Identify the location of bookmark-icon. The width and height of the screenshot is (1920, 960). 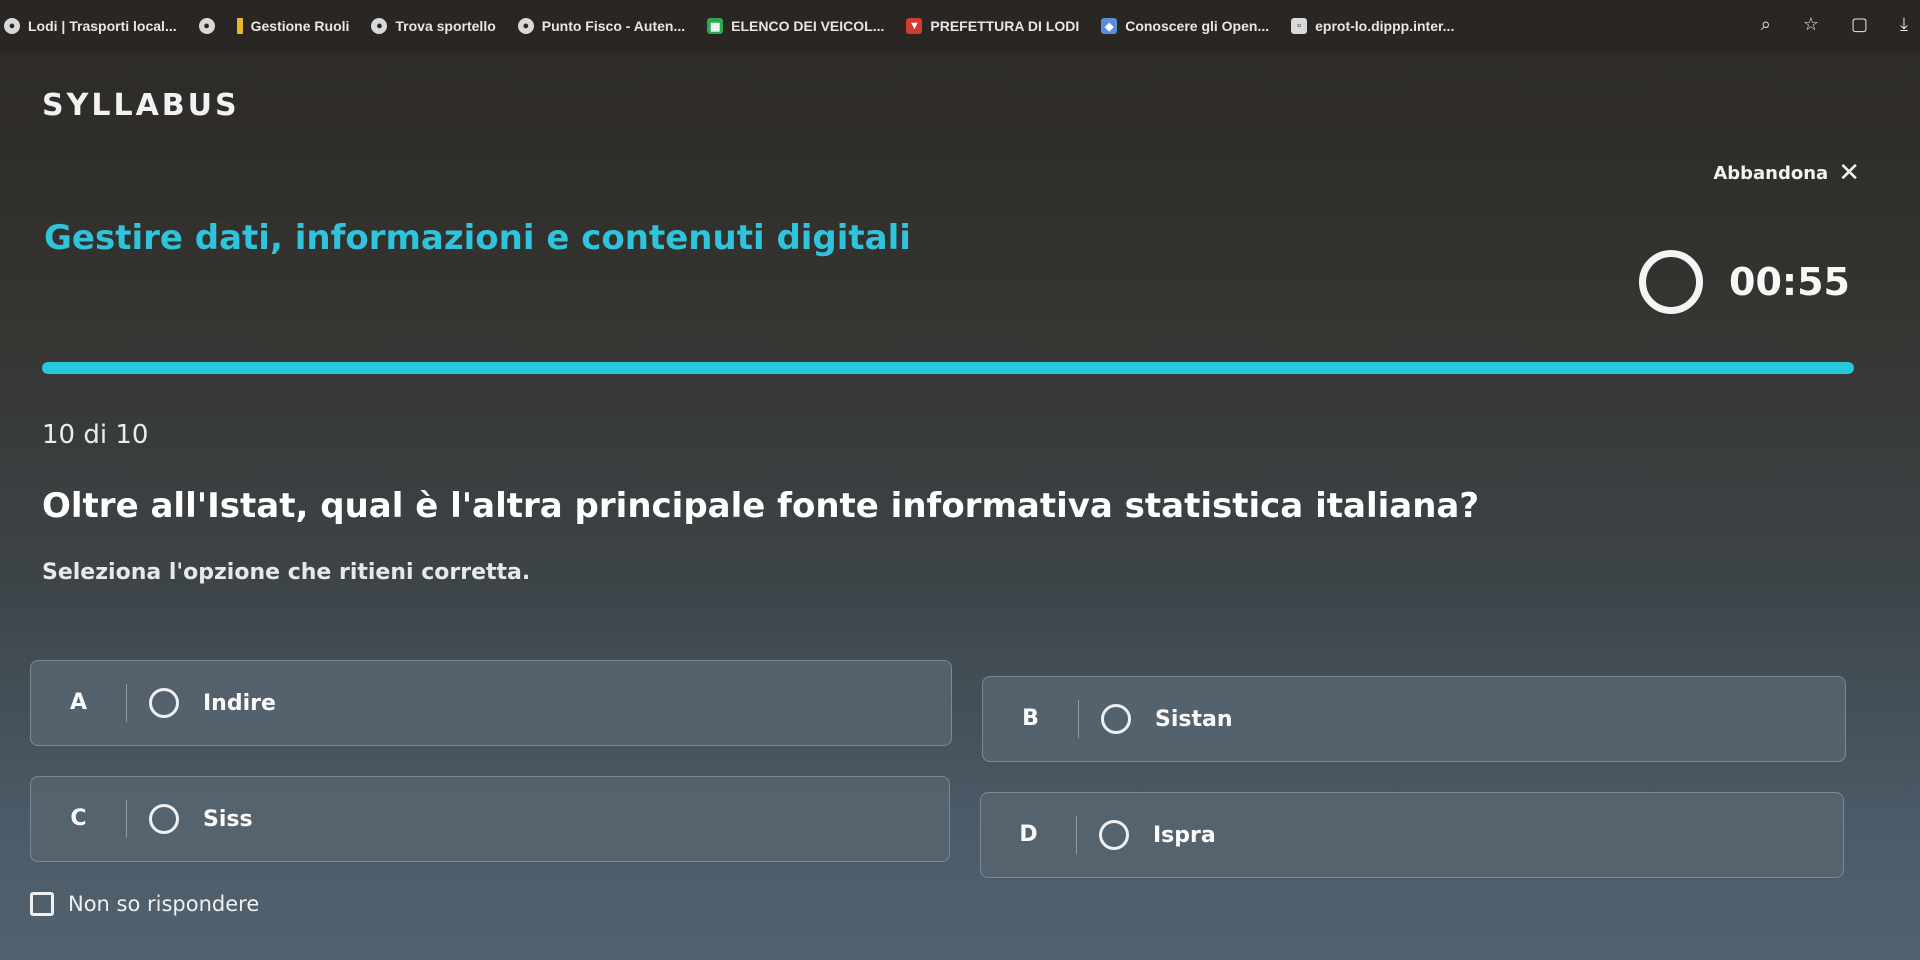
(239, 26).